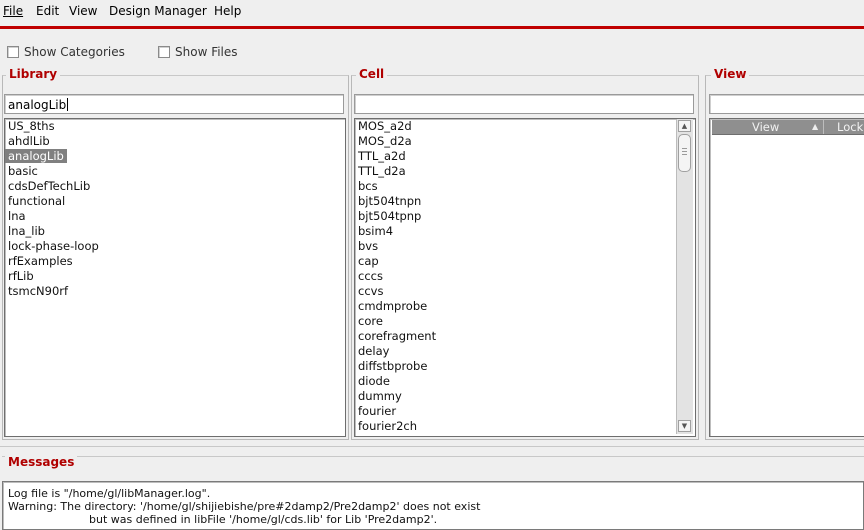 The width and height of the screenshot is (864, 530). I want to click on scroll-up-arrow-icon: ▲, so click(684, 126).